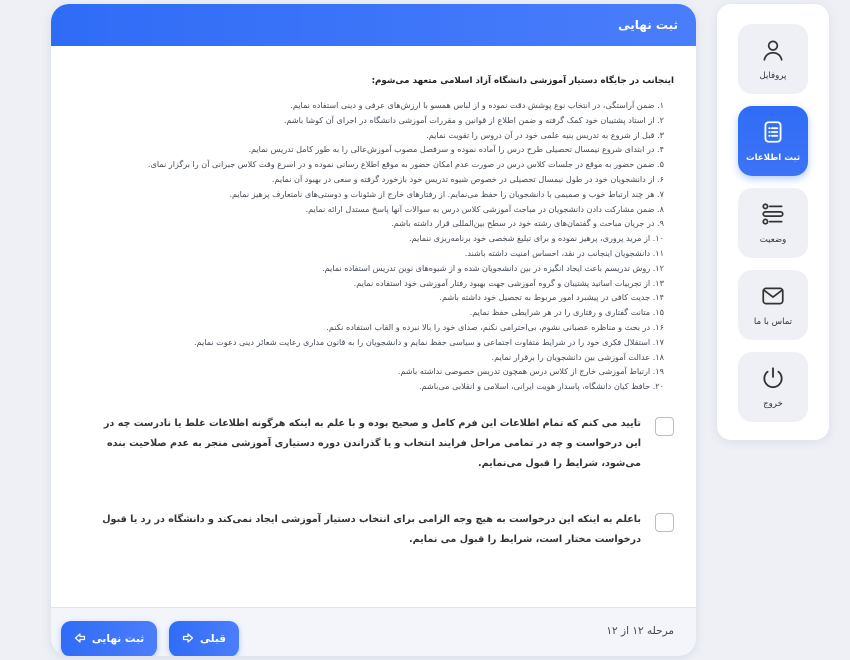 This screenshot has width=850, height=660. I want to click on list-status-icon, so click(773, 214).